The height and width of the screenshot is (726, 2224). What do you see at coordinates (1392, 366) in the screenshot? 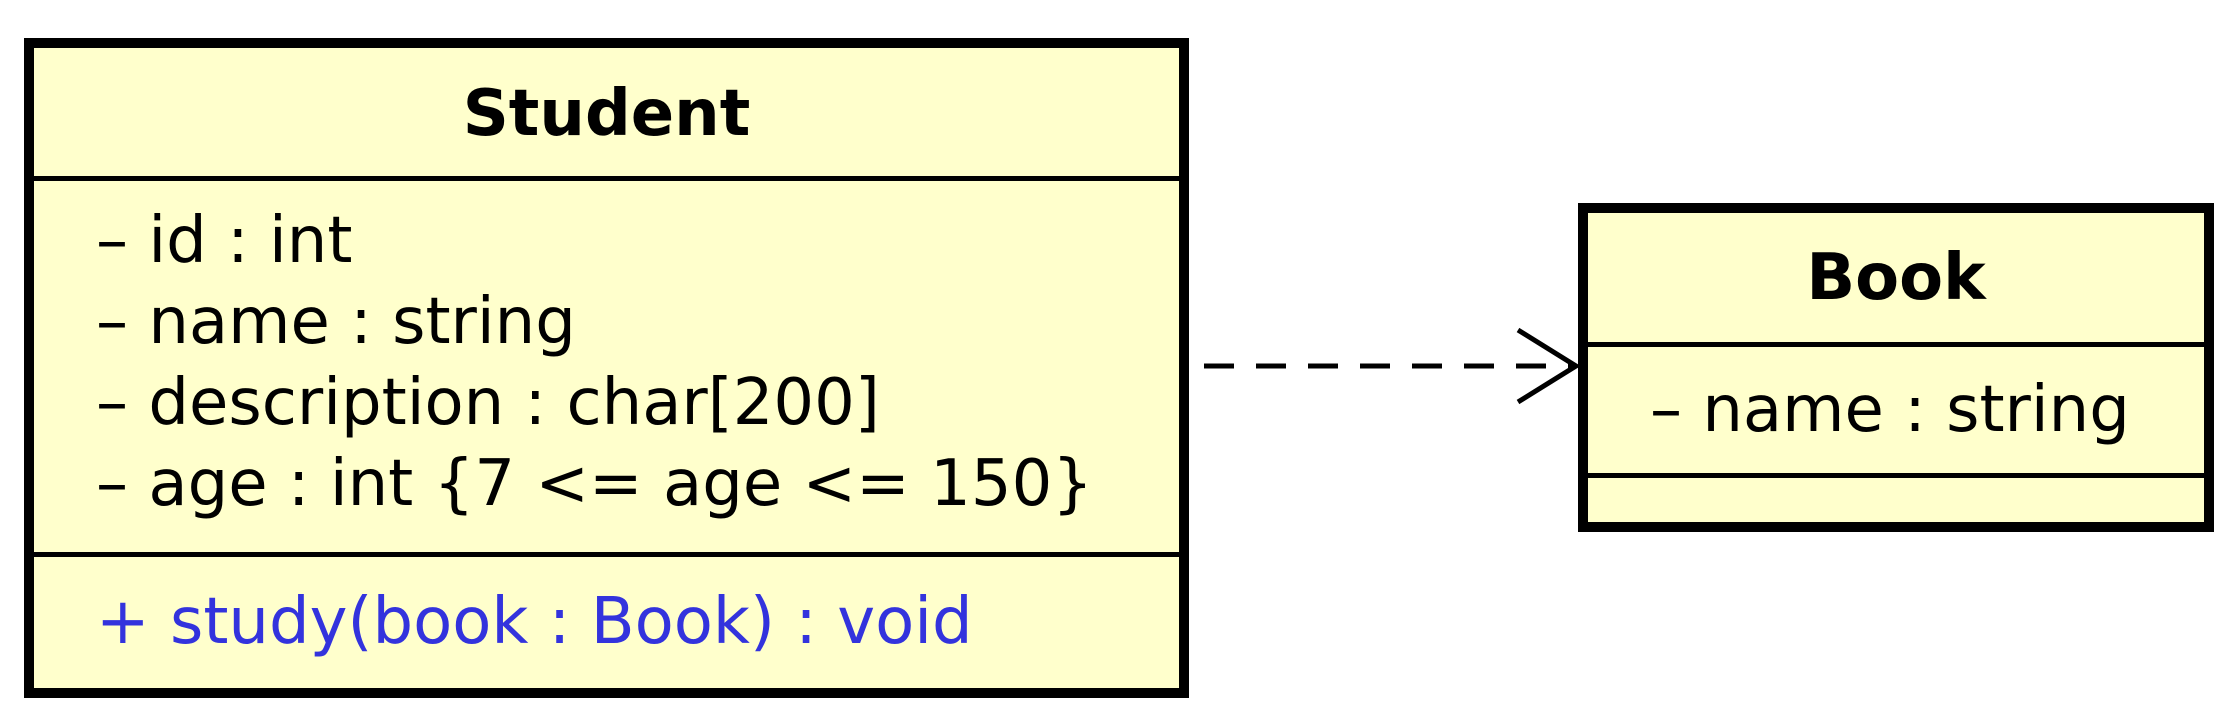
I see `dependency-arrow` at bounding box center [1392, 366].